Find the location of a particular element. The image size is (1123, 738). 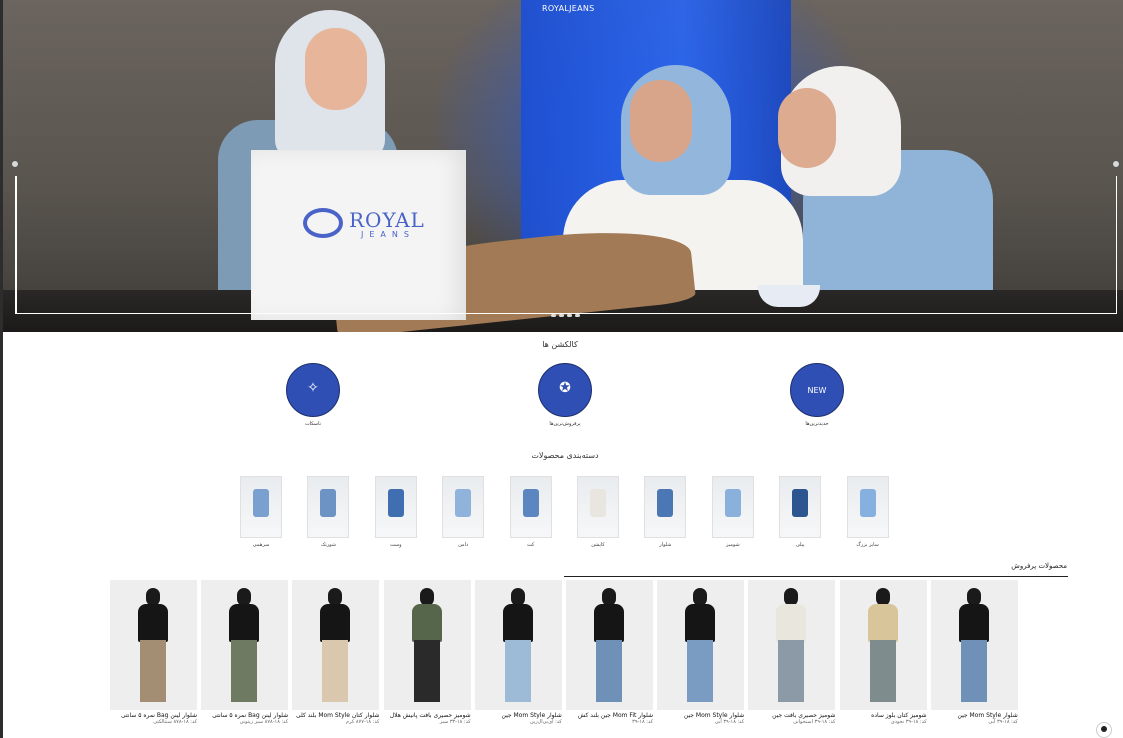

category-item: سایز بزرگ is located at coordinates (868, 512).